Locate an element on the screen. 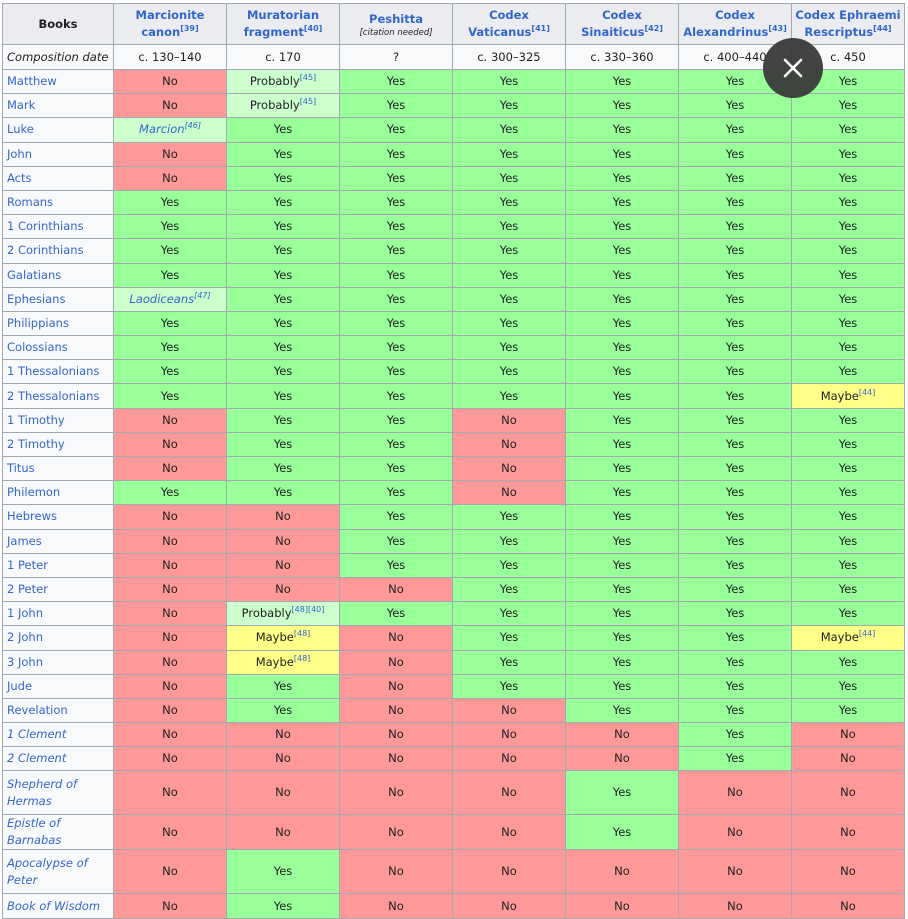 This screenshot has width=908, height=919. header-link: Codex Sinaiticus is located at coordinates (612, 23).